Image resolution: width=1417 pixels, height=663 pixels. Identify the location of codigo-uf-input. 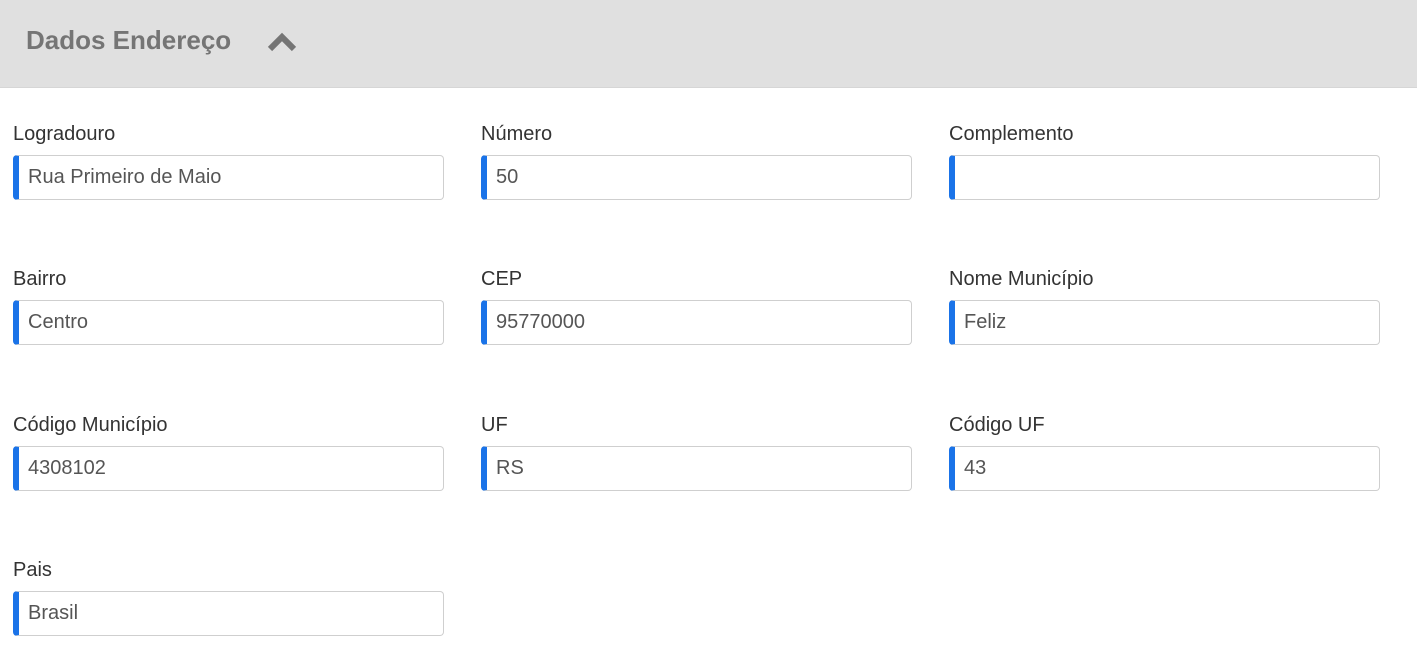
(1164, 468).